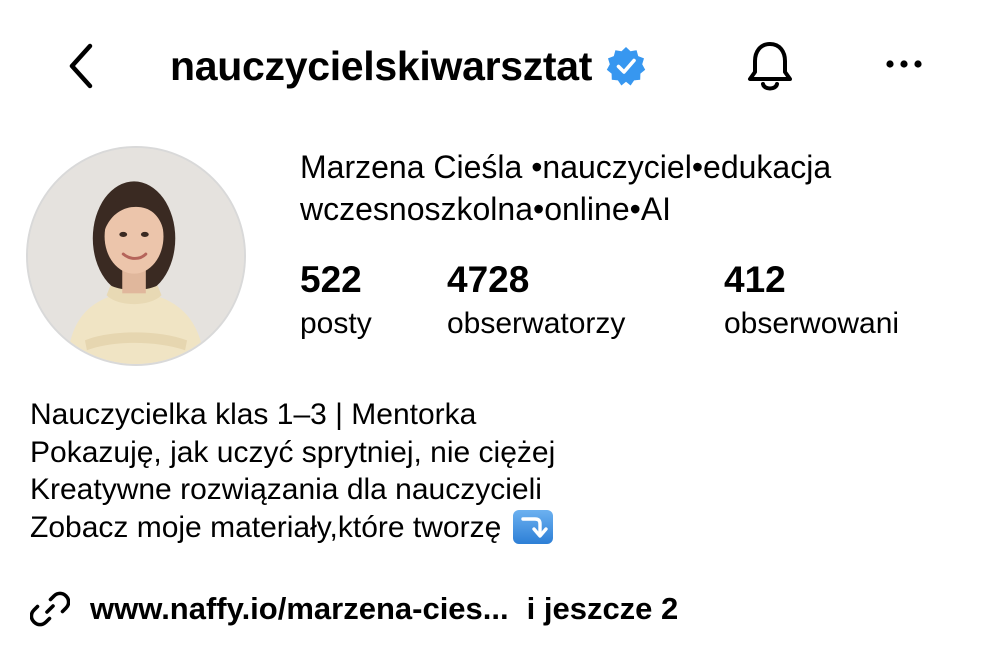 Image resolution: width=1000 pixels, height=660 pixels. I want to click on followers-count: 4728, so click(488, 279).